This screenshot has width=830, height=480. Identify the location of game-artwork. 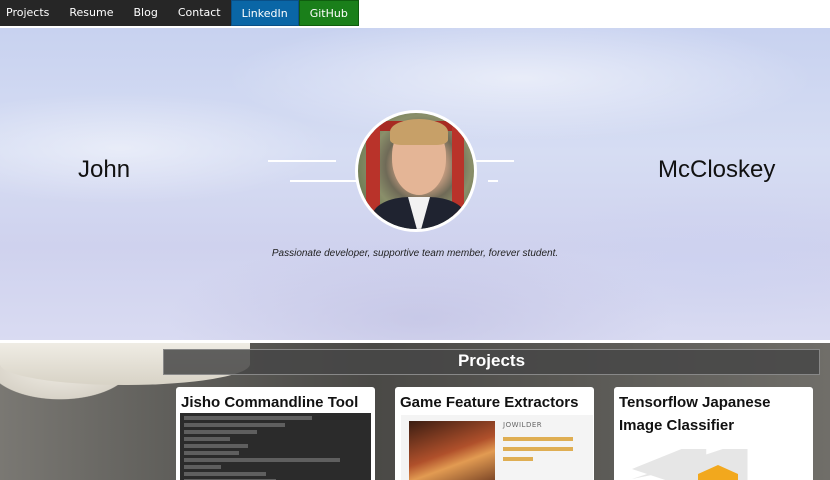
(452, 450).